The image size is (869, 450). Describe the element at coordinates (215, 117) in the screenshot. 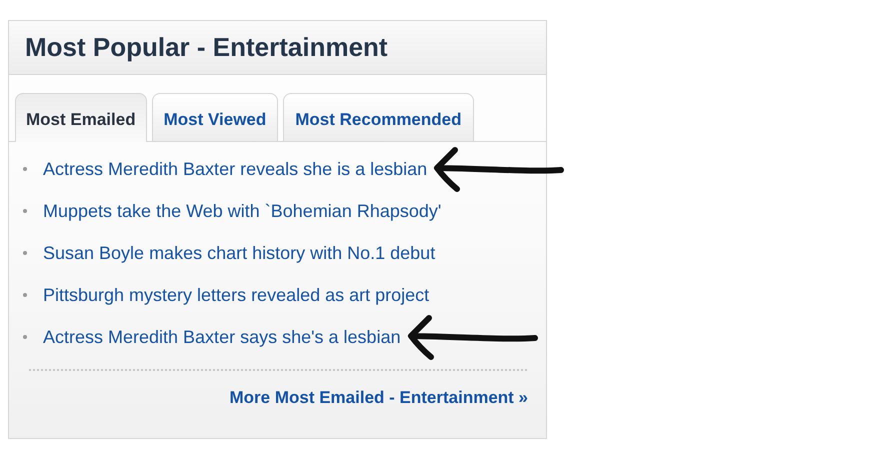

I see `tab: Most Viewed` at that location.